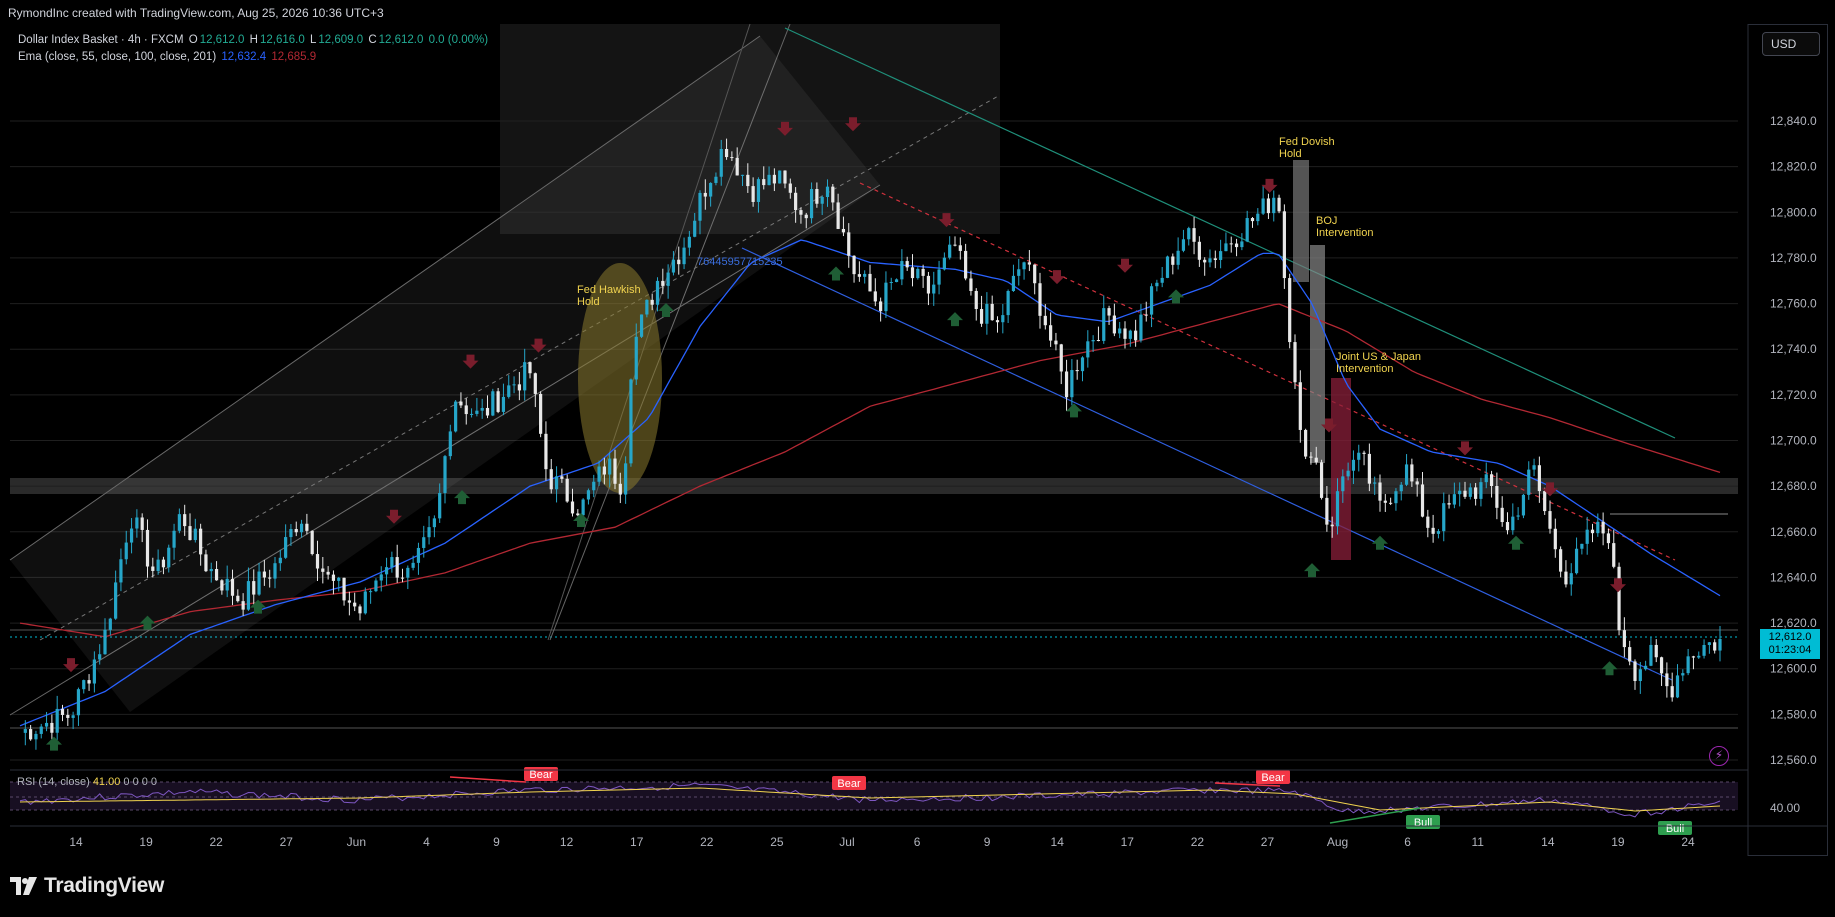 The image size is (1835, 917). Describe the element at coordinates (1793, 532) in the screenshot. I see `y-tick-label: 12,660.0` at that location.